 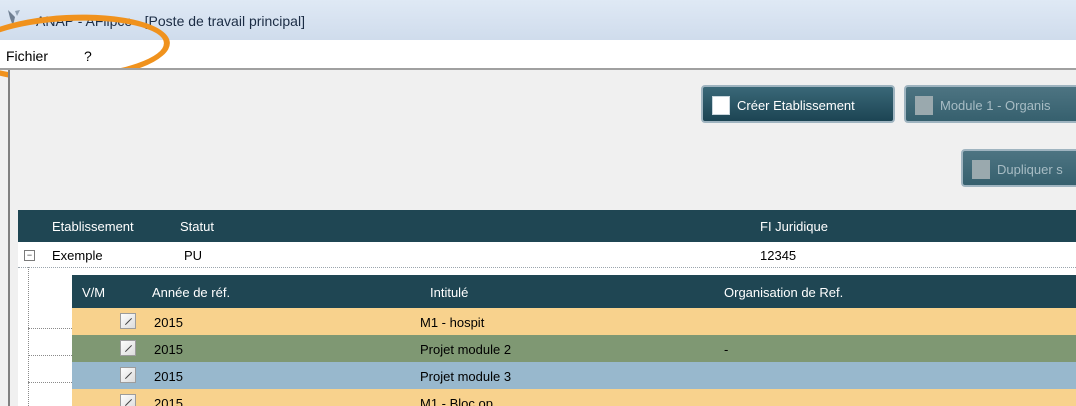 What do you see at coordinates (547, 255) in the screenshot?
I see `table-row: − Exemple PU 12345` at bounding box center [547, 255].